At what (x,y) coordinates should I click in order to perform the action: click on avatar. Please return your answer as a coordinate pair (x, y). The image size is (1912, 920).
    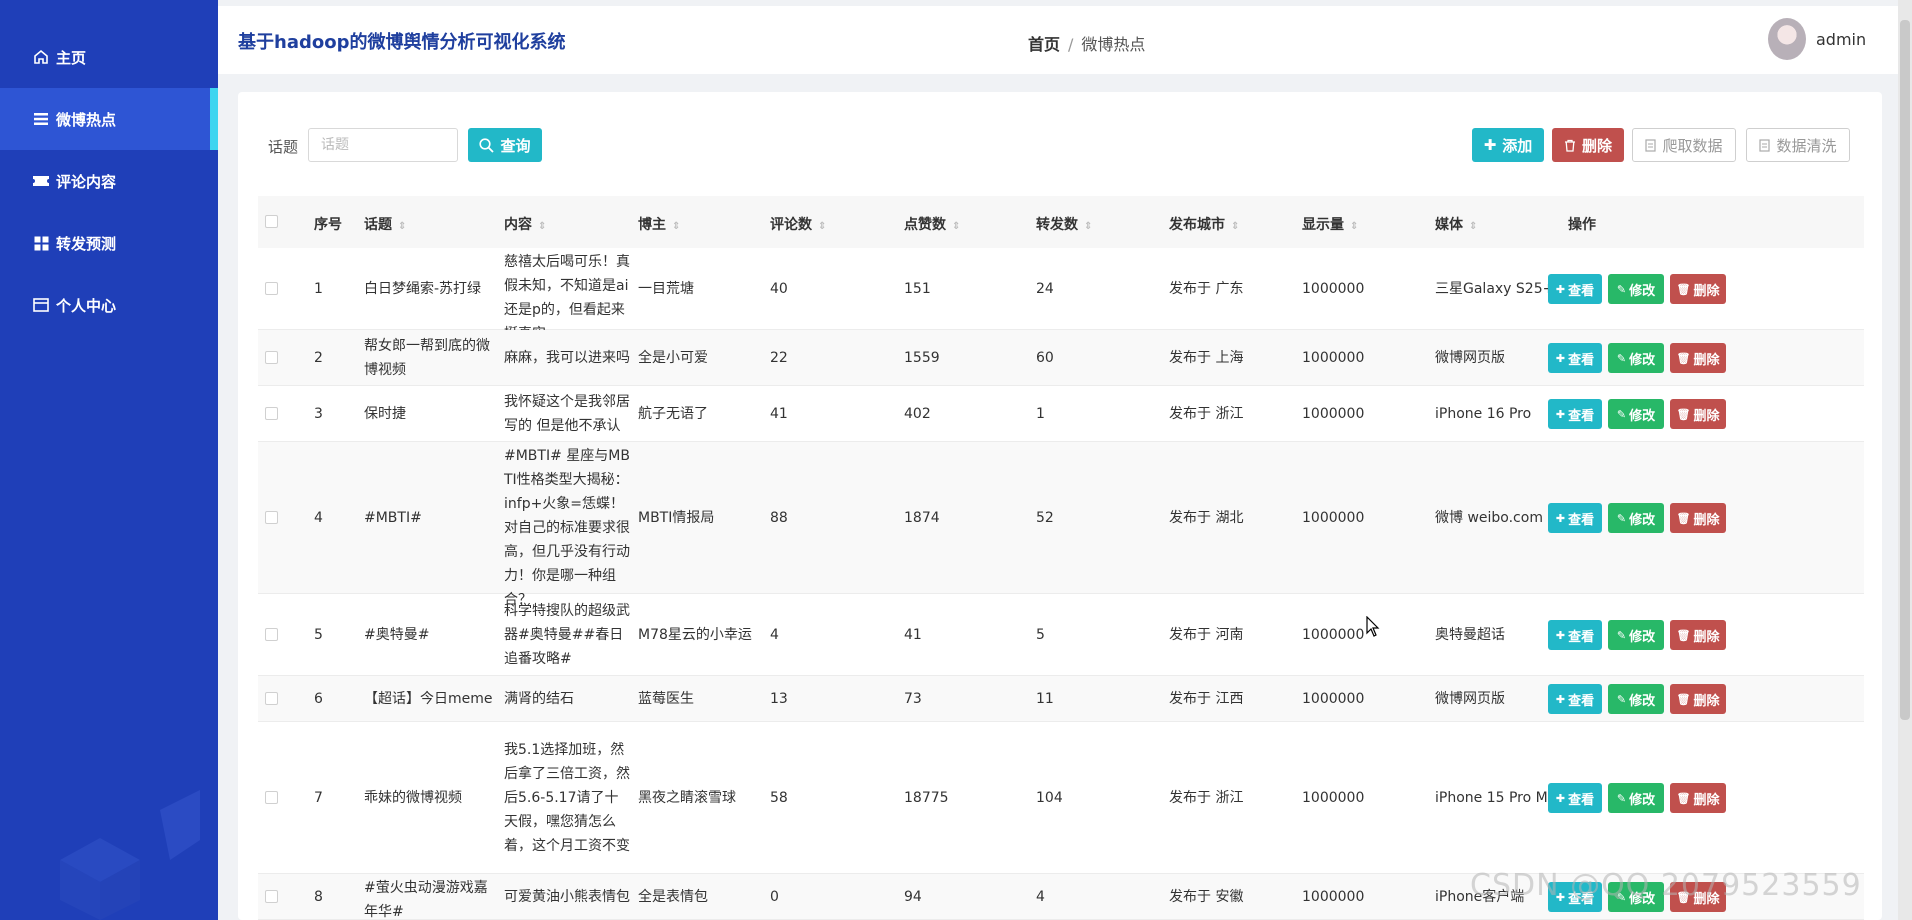
    Looking at the image, I should click on (1787, 39).